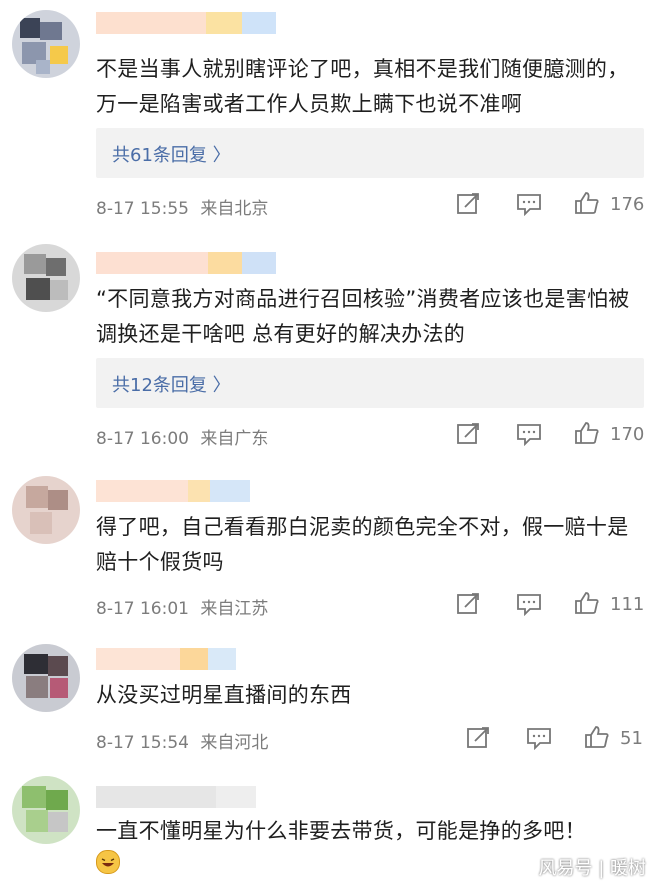  I want to click on comment-meta: 8-17 16:01 来自江苏, so click(182, 606).